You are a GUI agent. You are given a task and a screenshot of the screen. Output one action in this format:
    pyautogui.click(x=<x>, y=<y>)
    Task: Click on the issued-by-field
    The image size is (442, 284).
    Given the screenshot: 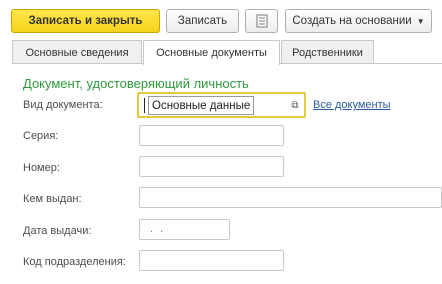 What is the action you would take?
    pyautogui.click(x=290, y=197)
    